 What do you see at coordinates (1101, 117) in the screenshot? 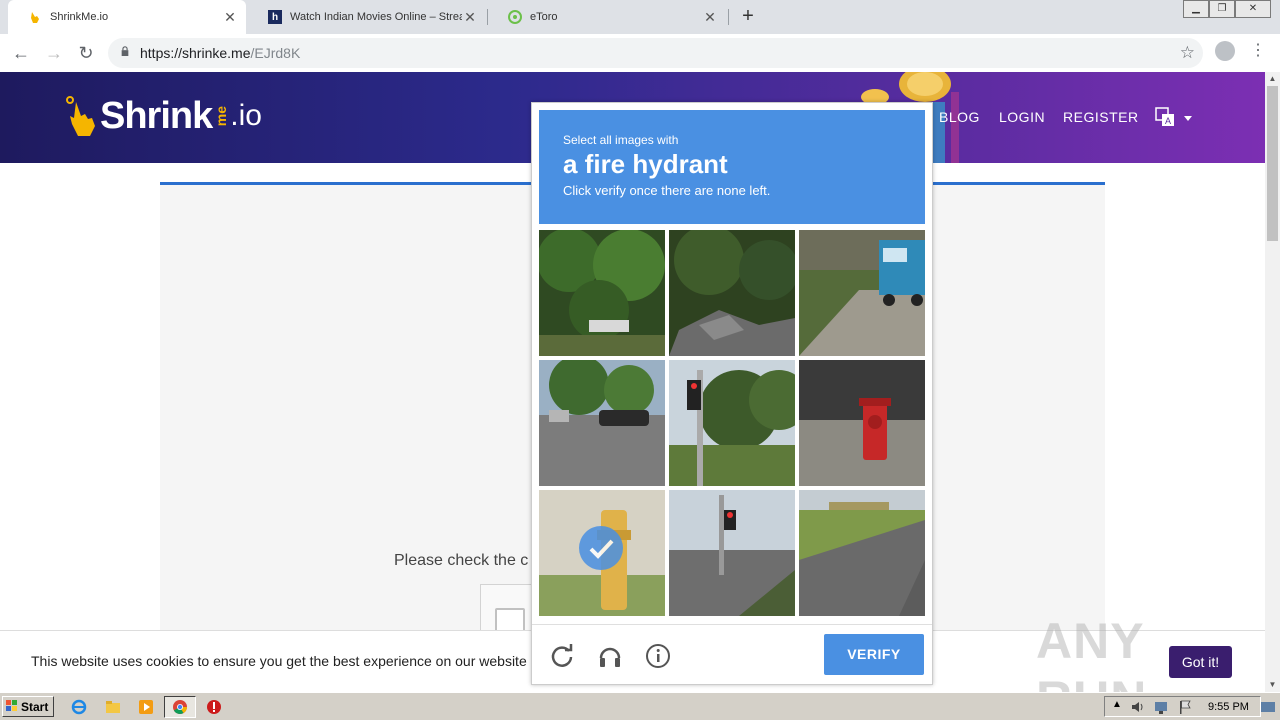
I see `nav-register: REGISTER` at bounding box center [1101, 117].